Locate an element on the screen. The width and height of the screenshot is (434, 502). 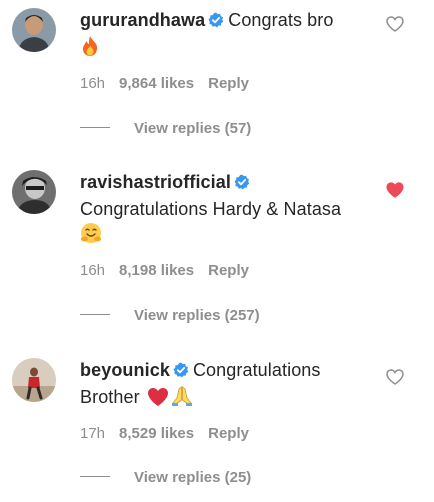
comment-username: gururandhawa is located at coordinates (142, 20).